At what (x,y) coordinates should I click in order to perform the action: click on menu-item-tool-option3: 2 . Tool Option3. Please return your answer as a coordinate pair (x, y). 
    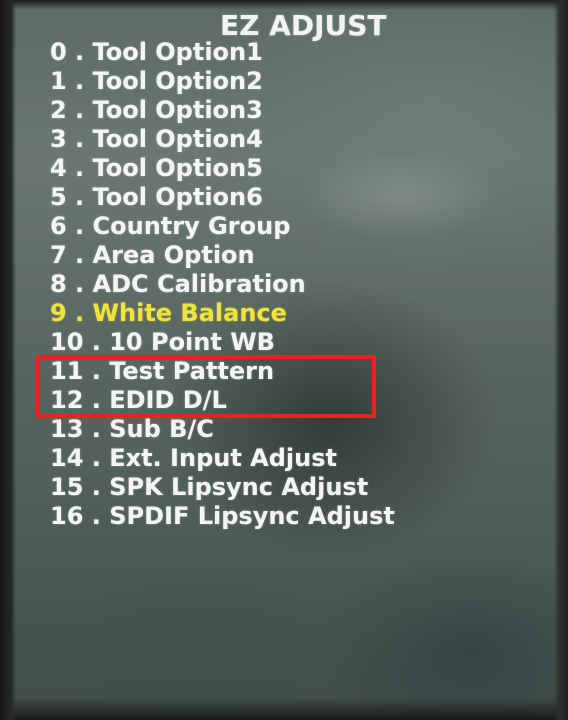
    Looking at the image, I should click on (270, 110).